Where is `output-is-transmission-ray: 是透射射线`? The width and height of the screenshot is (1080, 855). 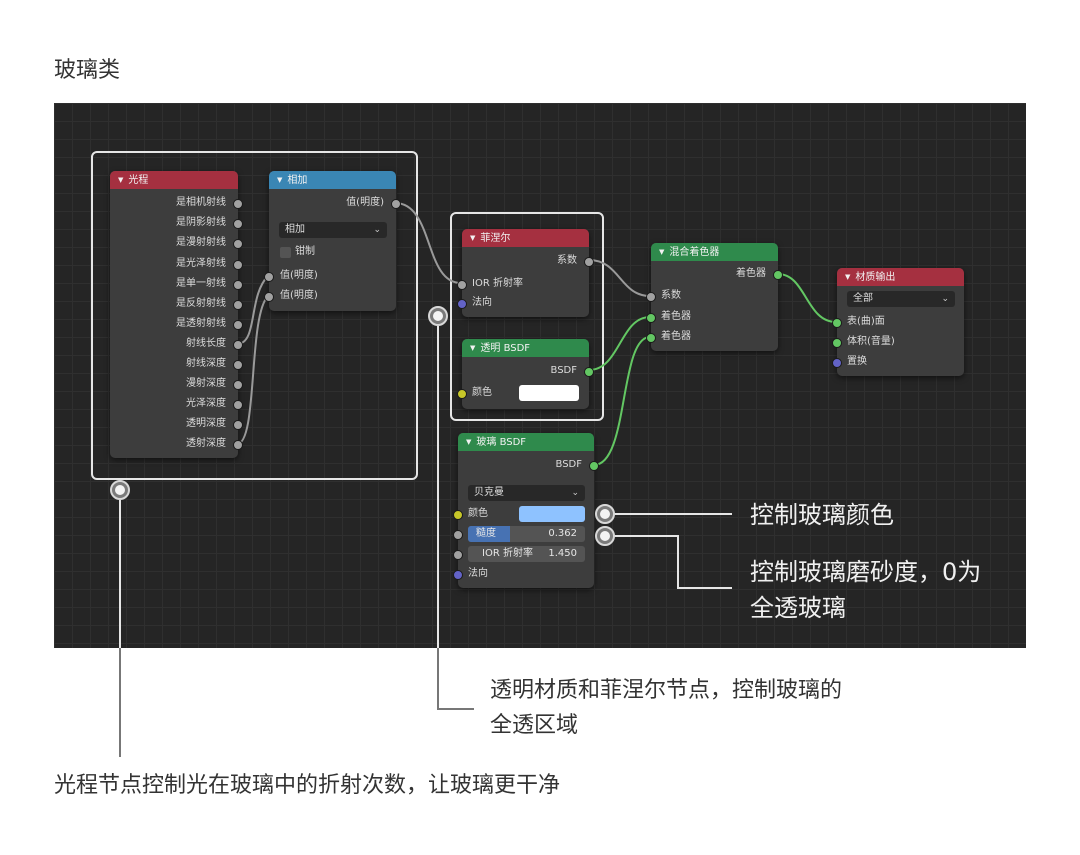
output-is-transmission-ray: 是透射射线 is located at coordinates (201, 323).